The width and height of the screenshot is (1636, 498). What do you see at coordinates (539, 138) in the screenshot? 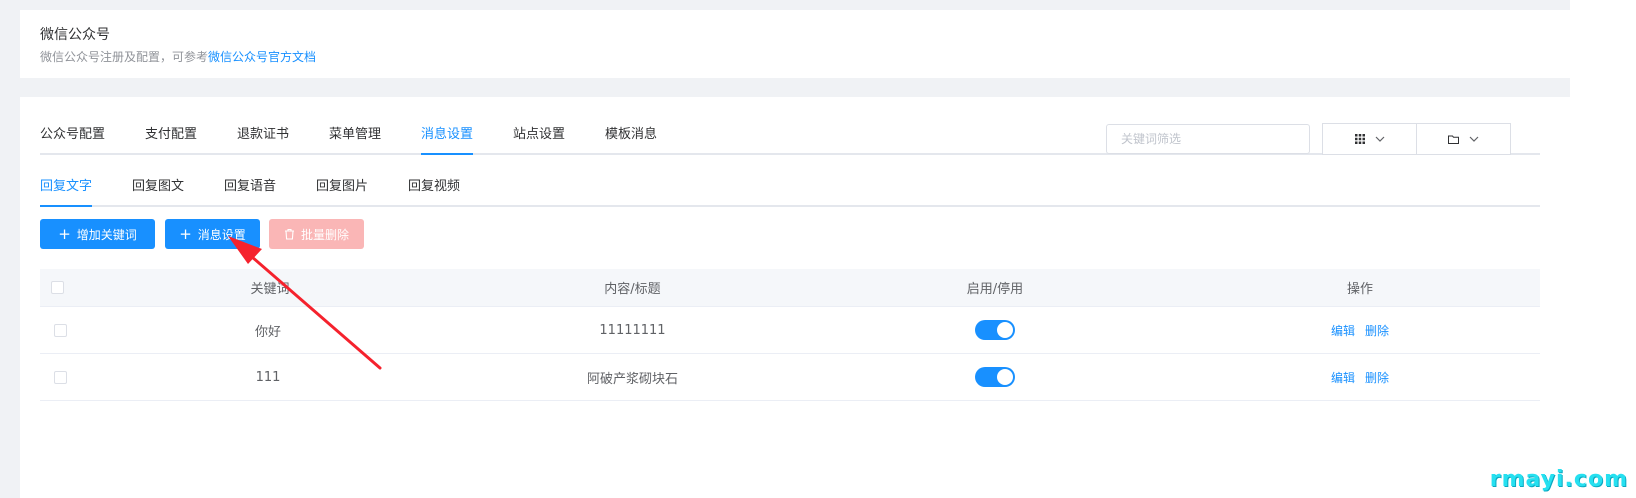
I see `tab-site-settings: 站点设置` at bounding box center [539, 138].